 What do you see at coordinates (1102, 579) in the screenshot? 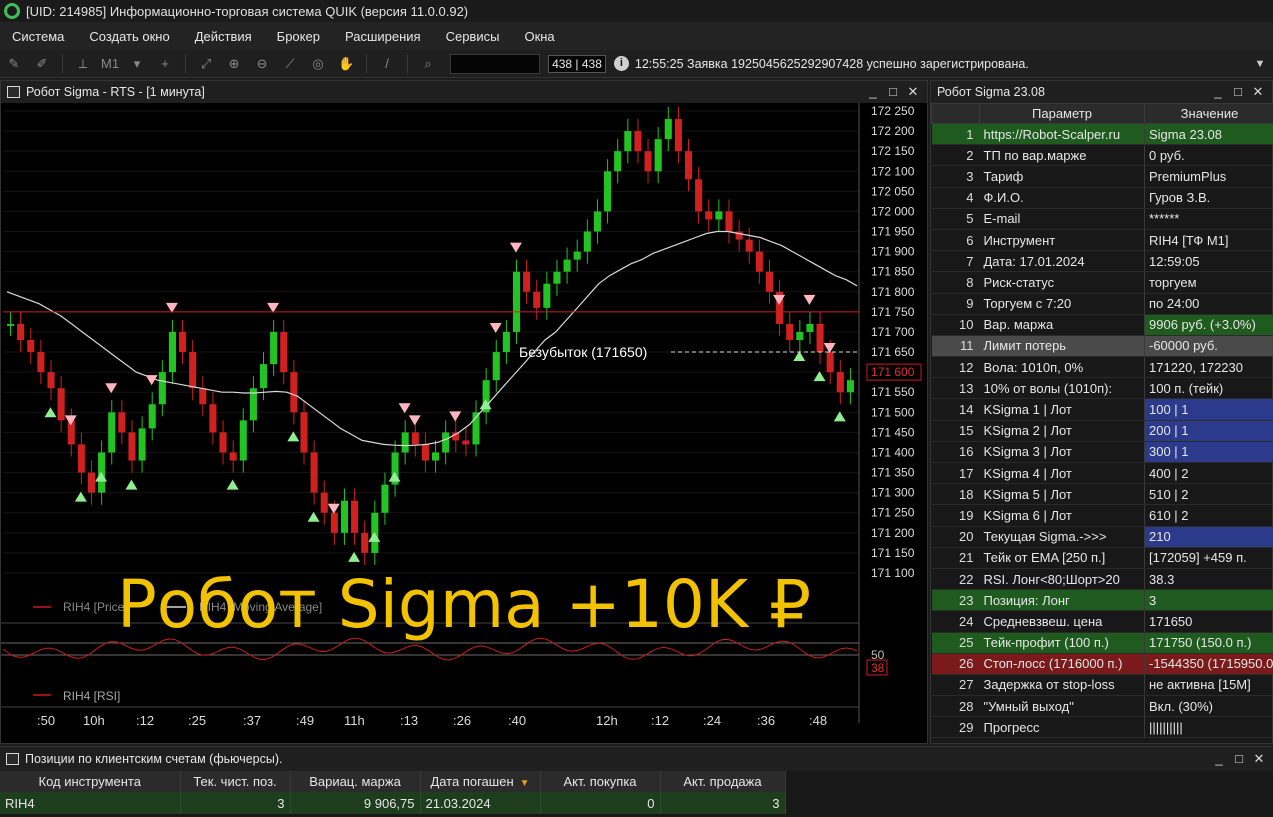
I see `param-row: 22 RSI. Лонг<80;Шорт>20 38.3` at bounding box center [1102, 579].